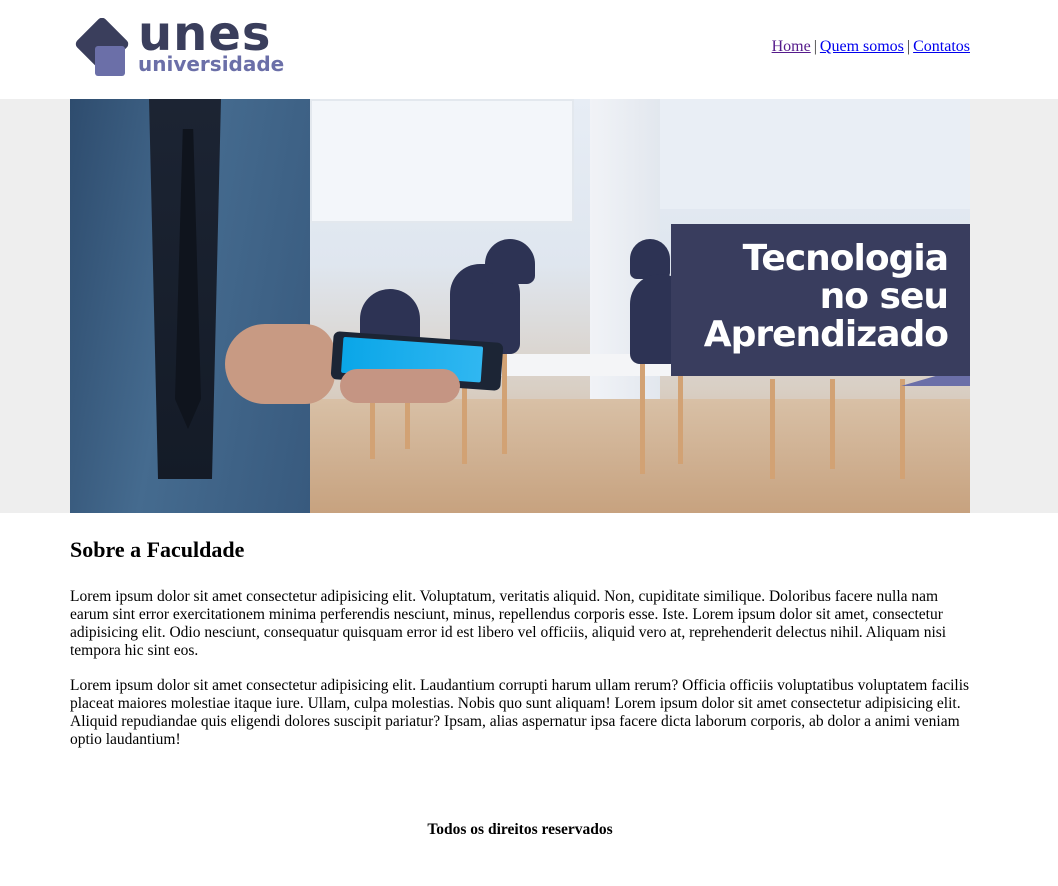  What do you see at coordinates (520, 829) in the screenshot?
I see `footer-text: Todos os direitos reservados` at bounding box center [520, 829].